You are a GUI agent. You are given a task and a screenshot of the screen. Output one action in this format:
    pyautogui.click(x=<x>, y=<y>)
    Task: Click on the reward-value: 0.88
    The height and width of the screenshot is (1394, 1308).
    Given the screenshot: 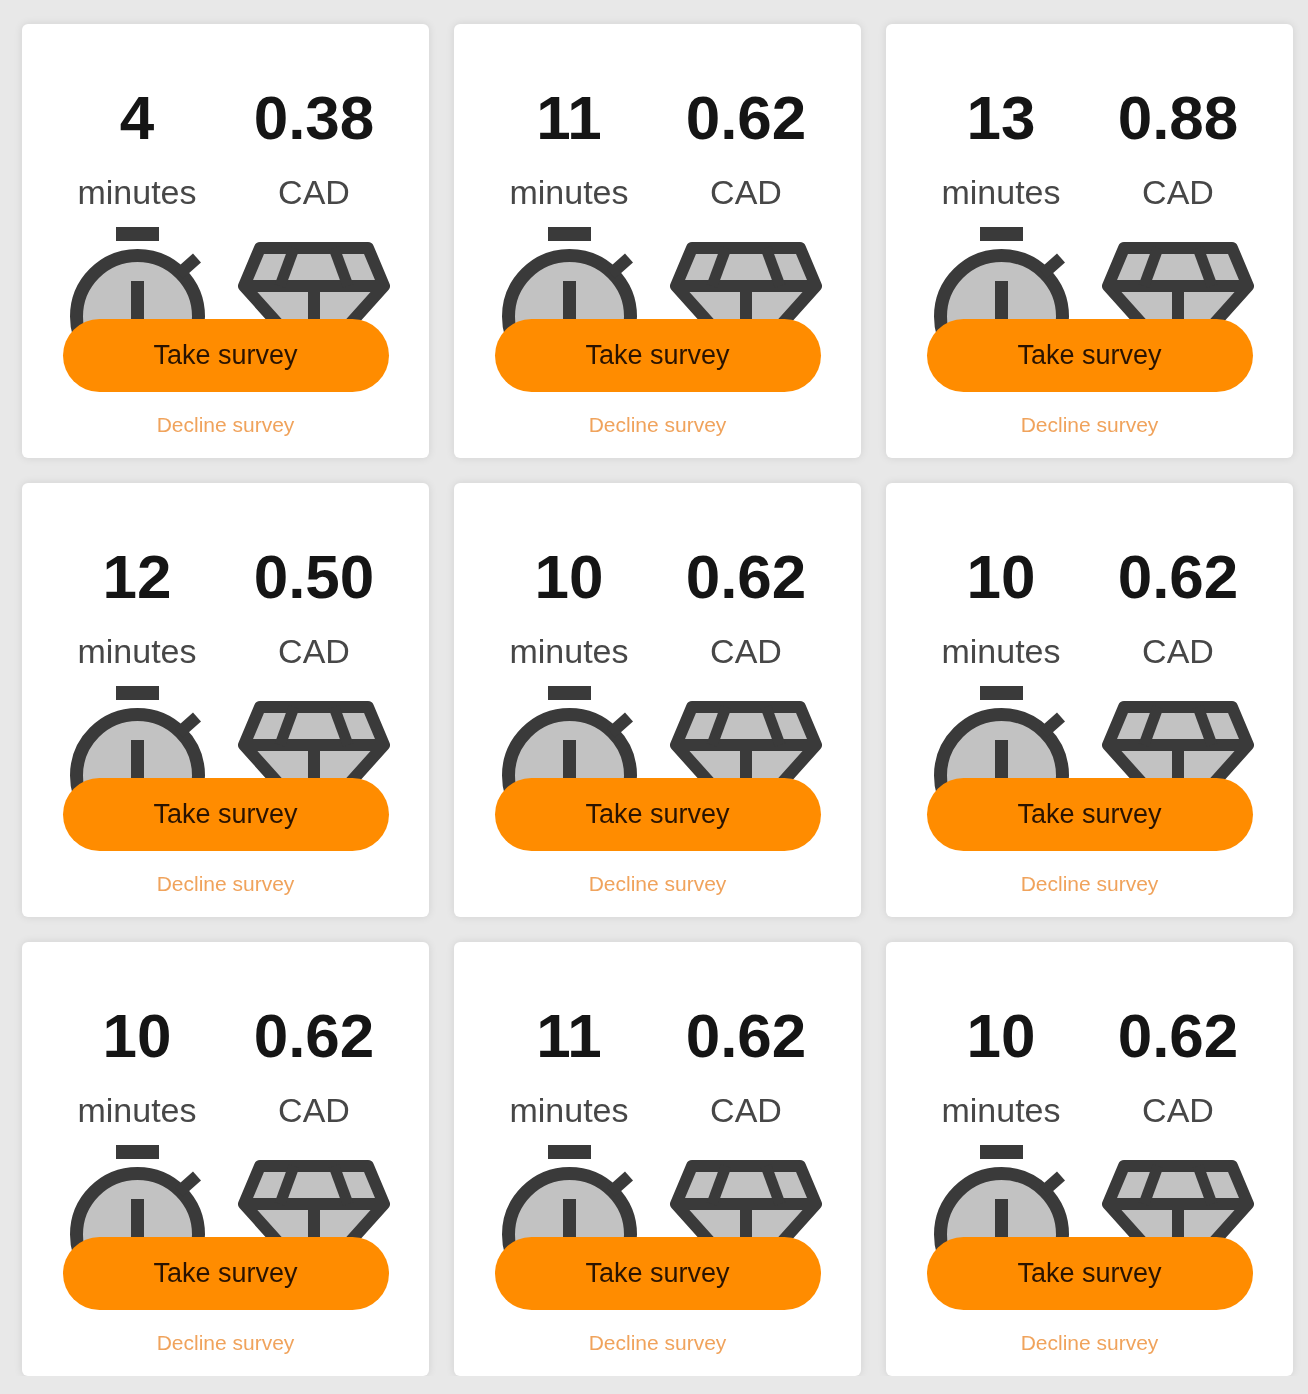 What is the action you would take?
    pyautogui.click(x=1178, y=118)
    